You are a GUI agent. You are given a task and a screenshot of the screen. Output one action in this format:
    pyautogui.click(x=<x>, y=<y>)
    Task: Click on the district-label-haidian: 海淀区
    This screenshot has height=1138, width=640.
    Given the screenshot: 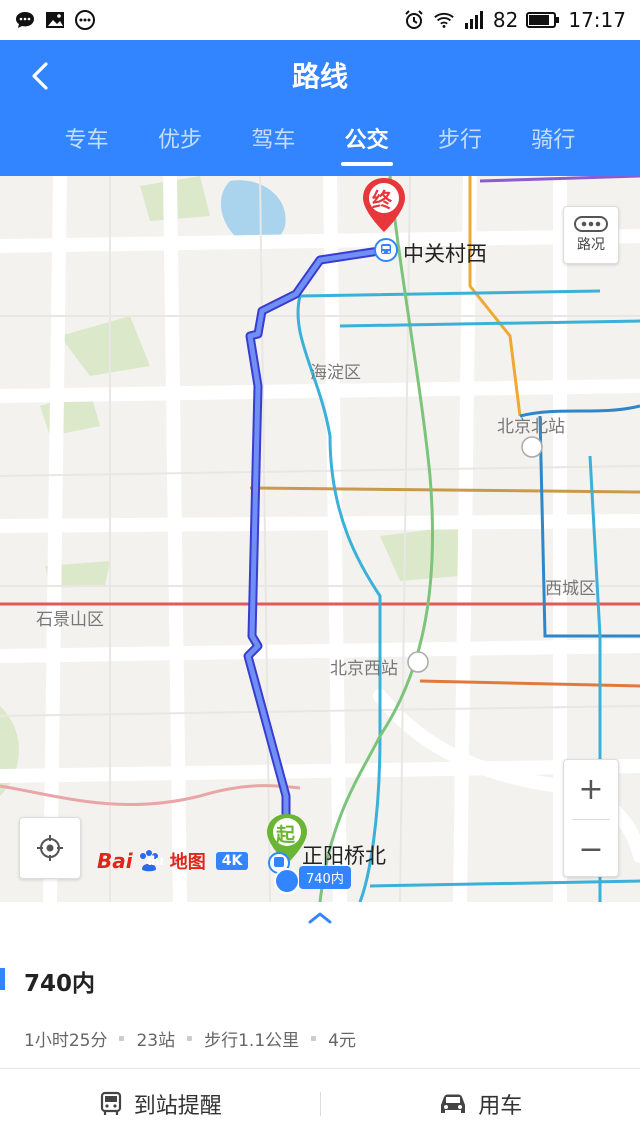 What is the action you would take?
    pyautogui.click(x=335, y=373)
    